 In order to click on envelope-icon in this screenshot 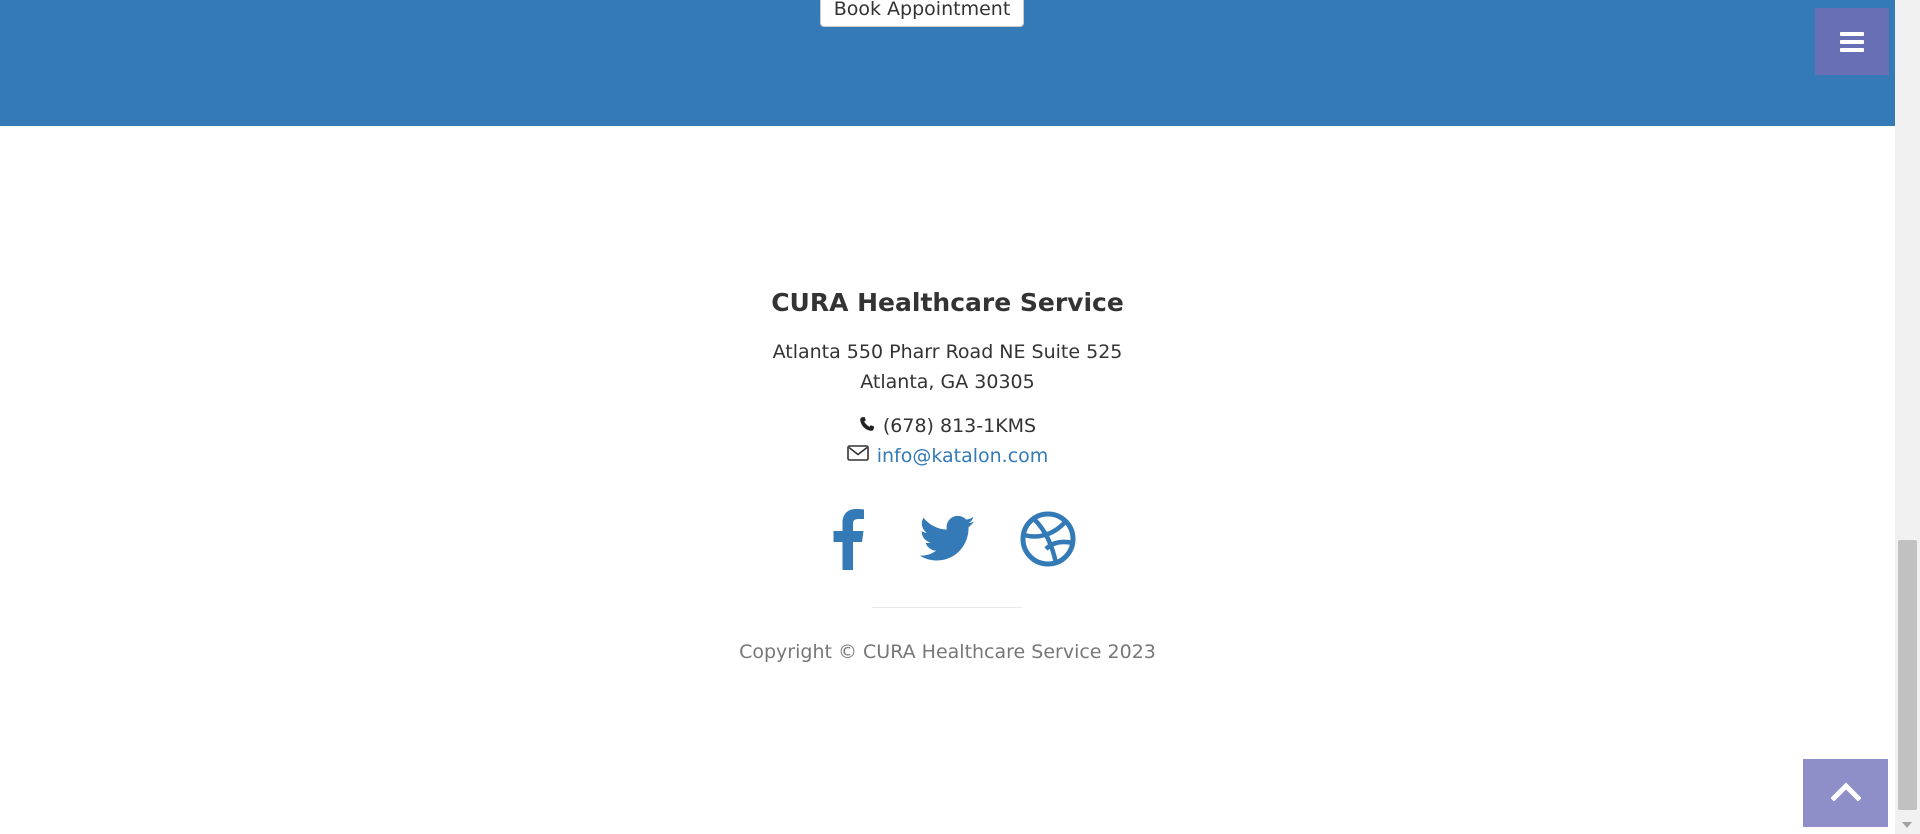, I will do `click(857, 456)`.